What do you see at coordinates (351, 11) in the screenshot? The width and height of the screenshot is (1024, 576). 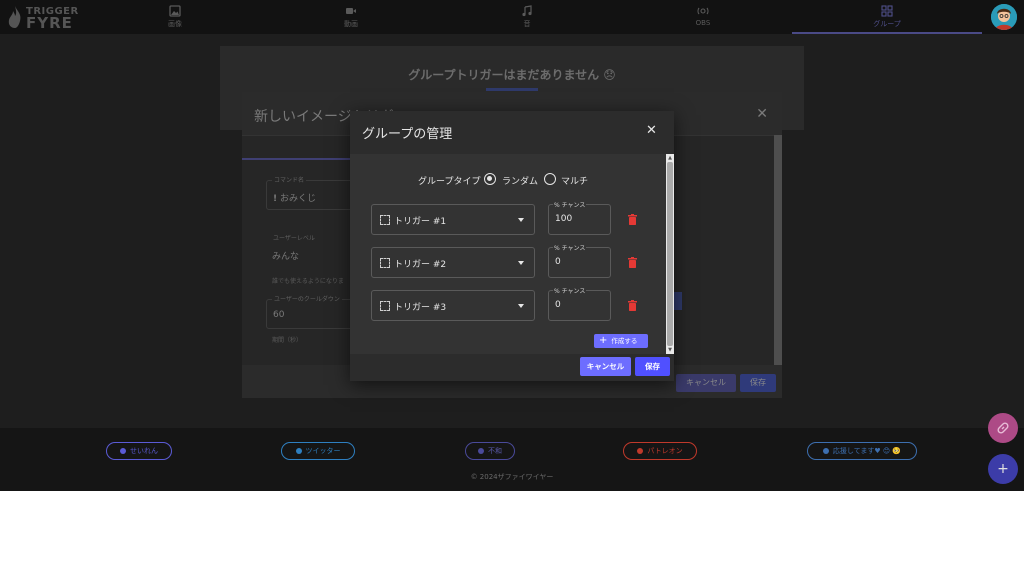 I see `video-icon` at bounding box center [351, 11].